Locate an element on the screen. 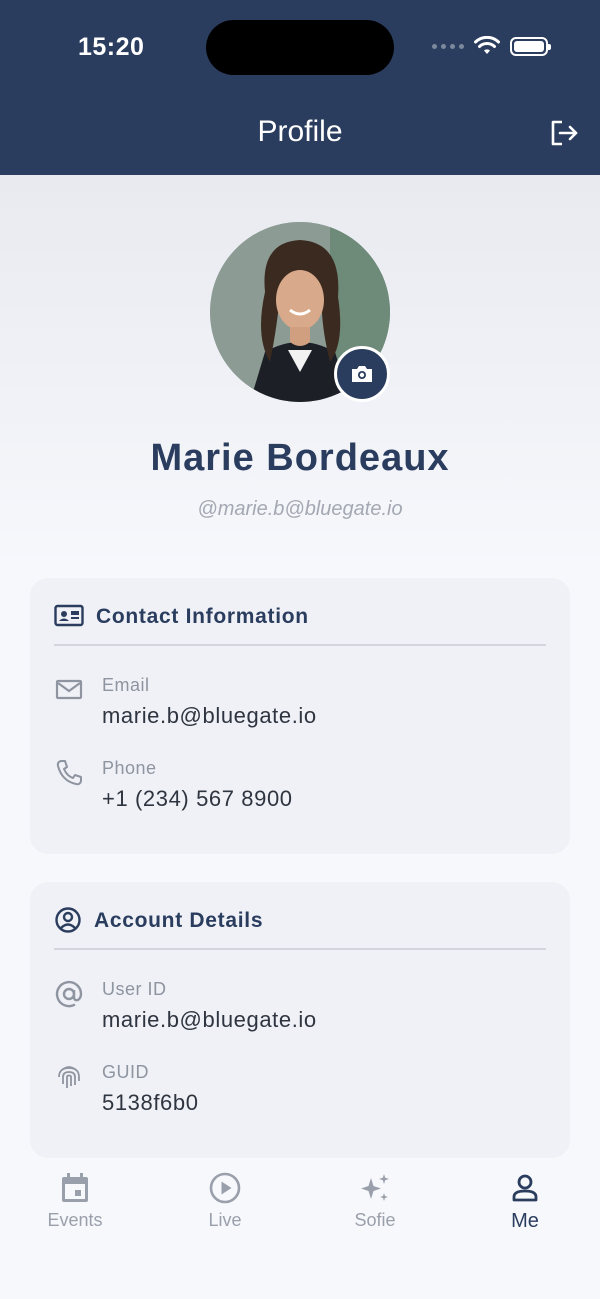 The height and width of the screenshot is (1299, 600). contact-card-title: Contact Information is located at coordinates (202, 616).